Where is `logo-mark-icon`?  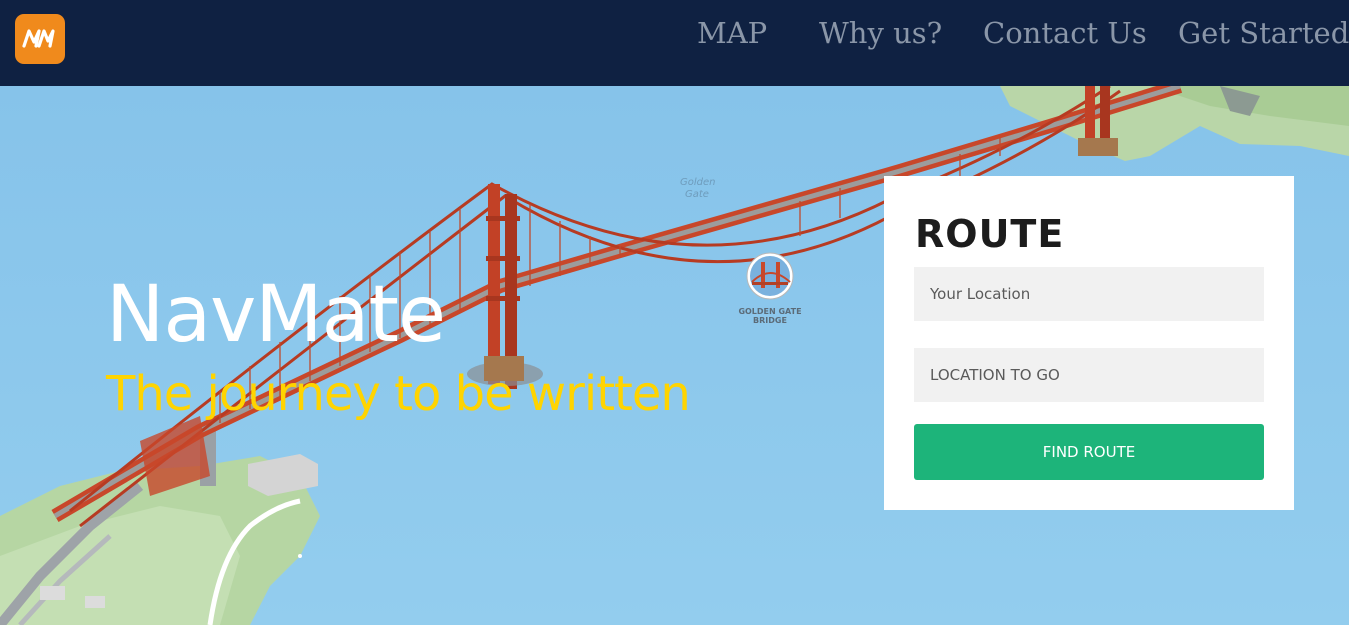 logo-mark-icon is located at coordinates (38, 38).